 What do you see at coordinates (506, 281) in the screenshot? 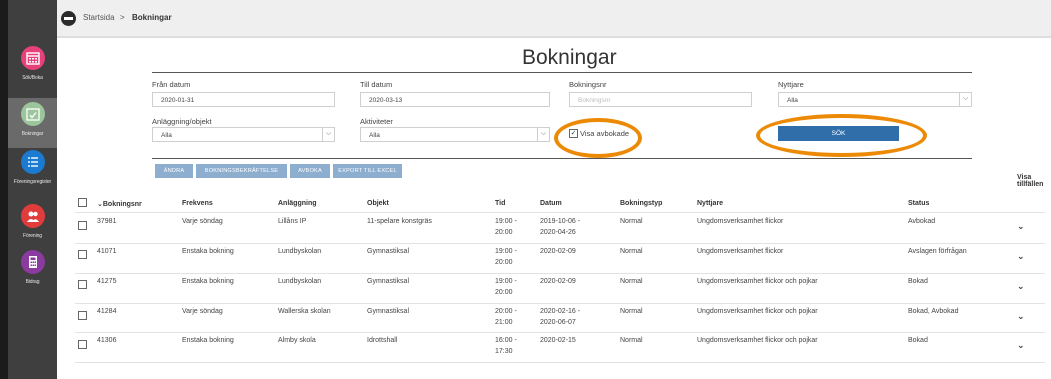
I see `cell-time-start: 19:00 -` at bounding box center [506, 281].